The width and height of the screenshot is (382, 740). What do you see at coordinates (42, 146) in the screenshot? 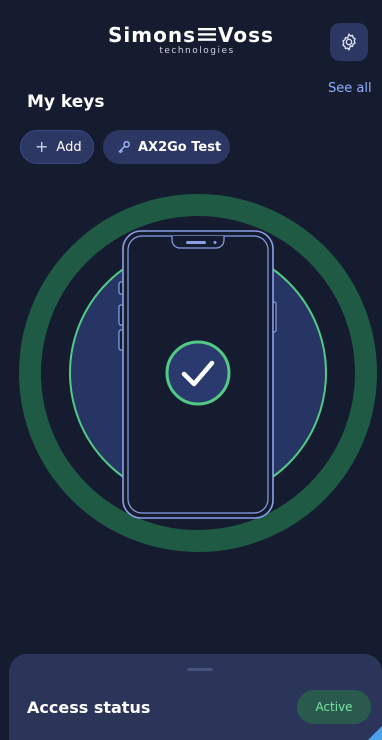
I see `plus-icon: +` at bounding box center [42, 146].